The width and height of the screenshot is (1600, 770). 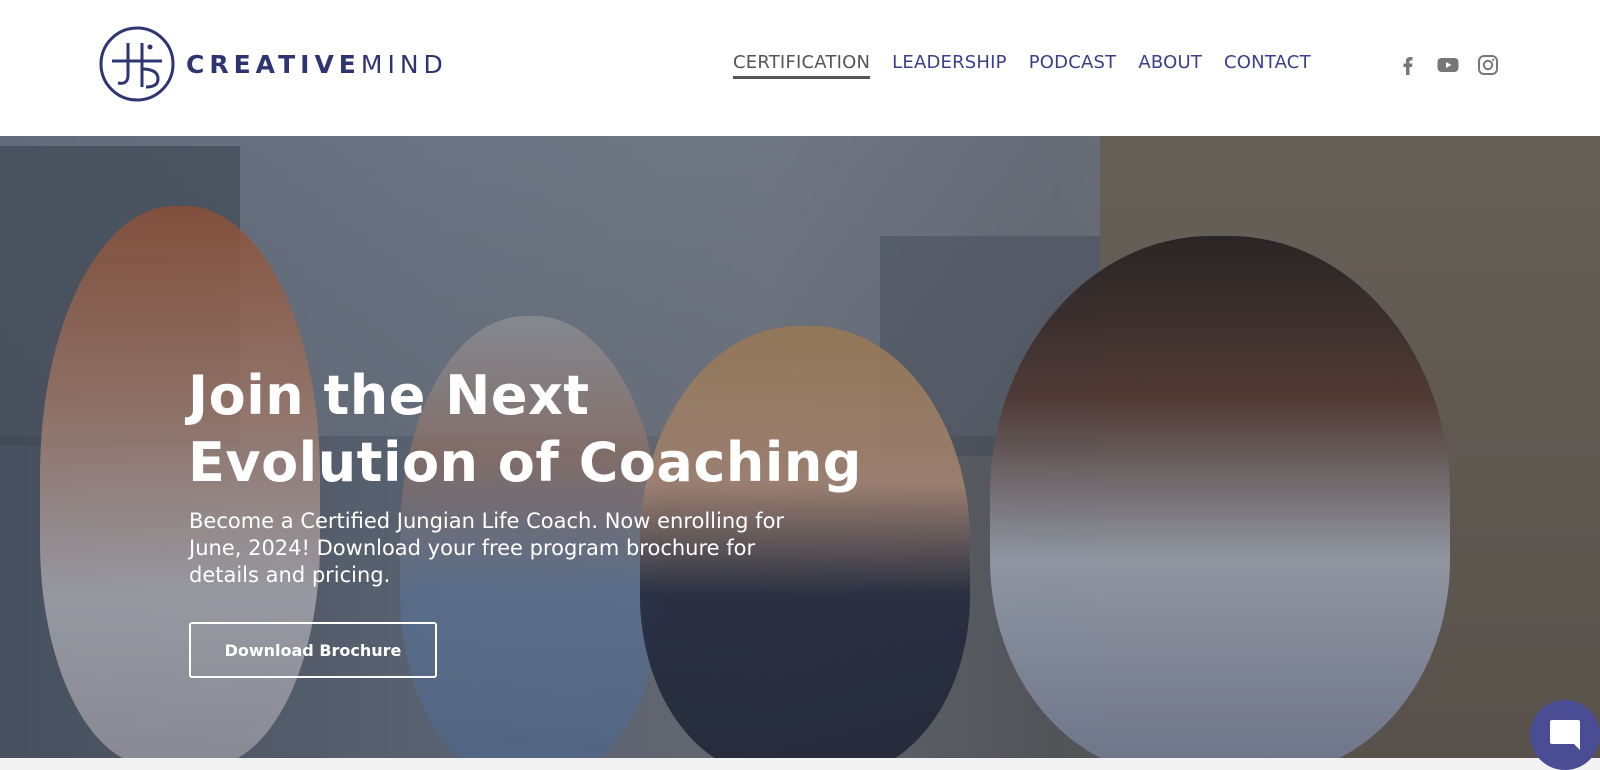 I want to click on hero-title: Join the Next Evolution of Coaching, so click(x=538, y=429).